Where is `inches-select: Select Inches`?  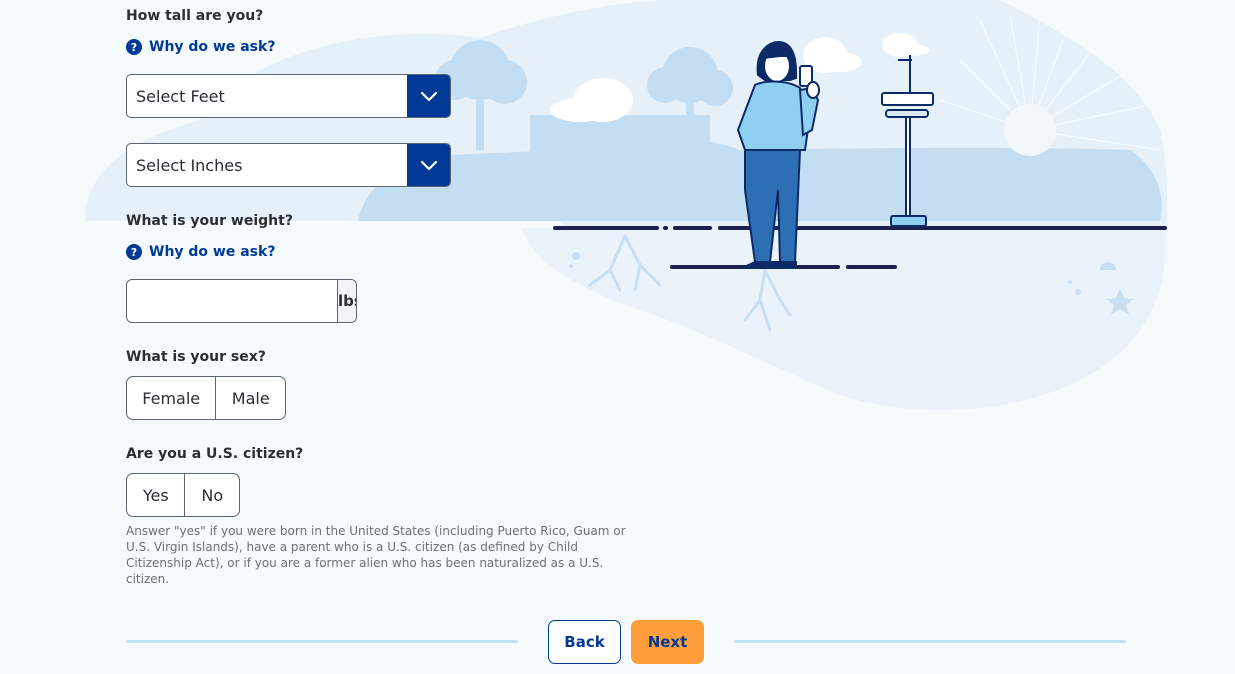 inches-select: Select Inches is located at coordinates (288, 165).